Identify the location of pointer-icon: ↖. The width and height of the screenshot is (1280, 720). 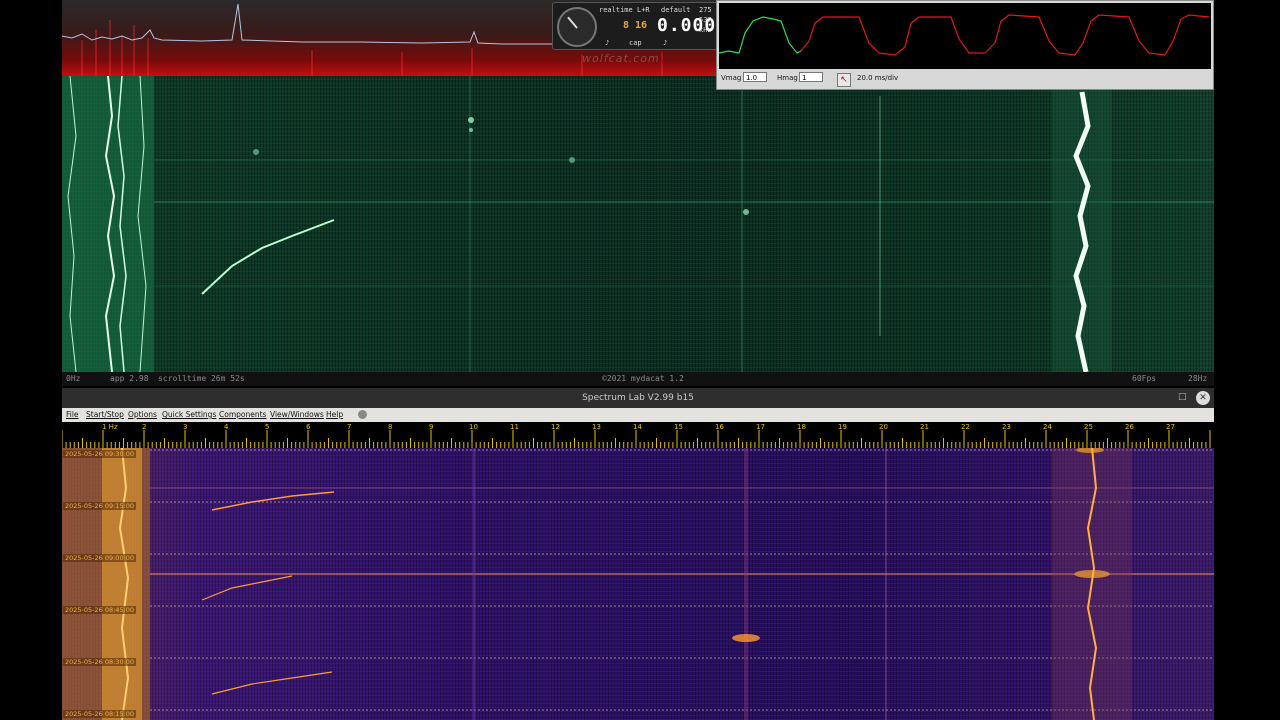
(844, 80).